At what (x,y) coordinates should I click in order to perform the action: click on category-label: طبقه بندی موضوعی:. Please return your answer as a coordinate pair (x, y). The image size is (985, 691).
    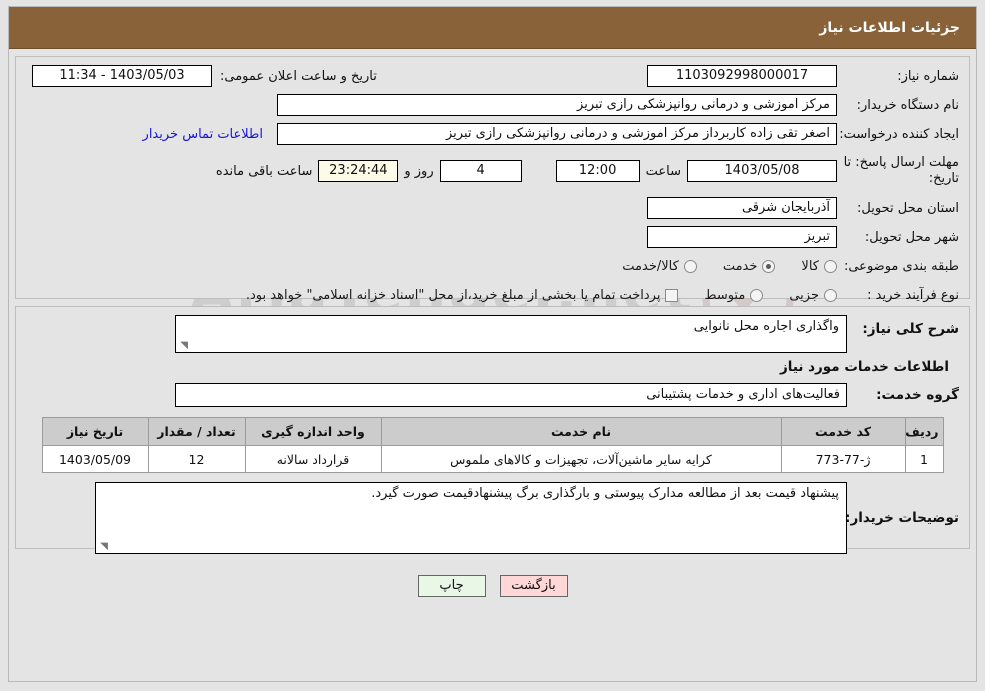
    Looking at the image, I should click on (901, 266).